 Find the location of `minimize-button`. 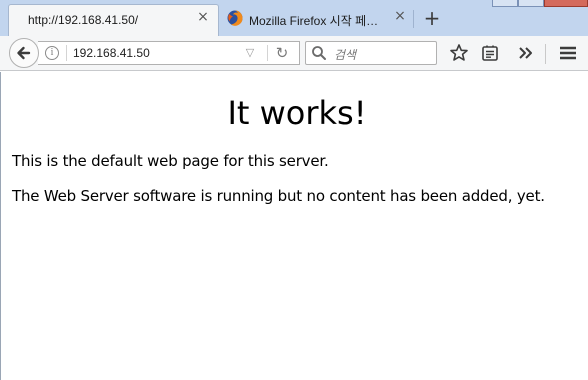

minimize-button is located at coordinates (505, 3).